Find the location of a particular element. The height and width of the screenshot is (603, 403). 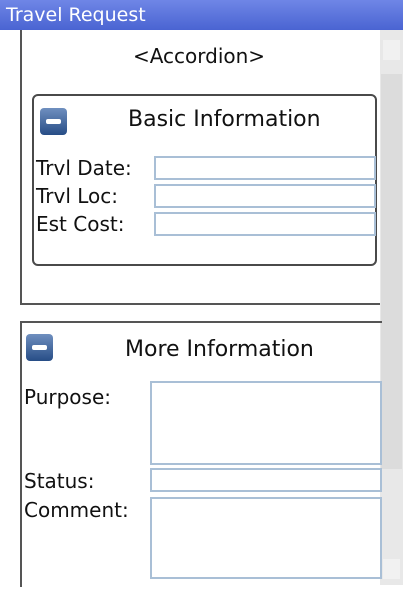

travel-location-label: Trvl Loc: is located at coordinates (77, 196).